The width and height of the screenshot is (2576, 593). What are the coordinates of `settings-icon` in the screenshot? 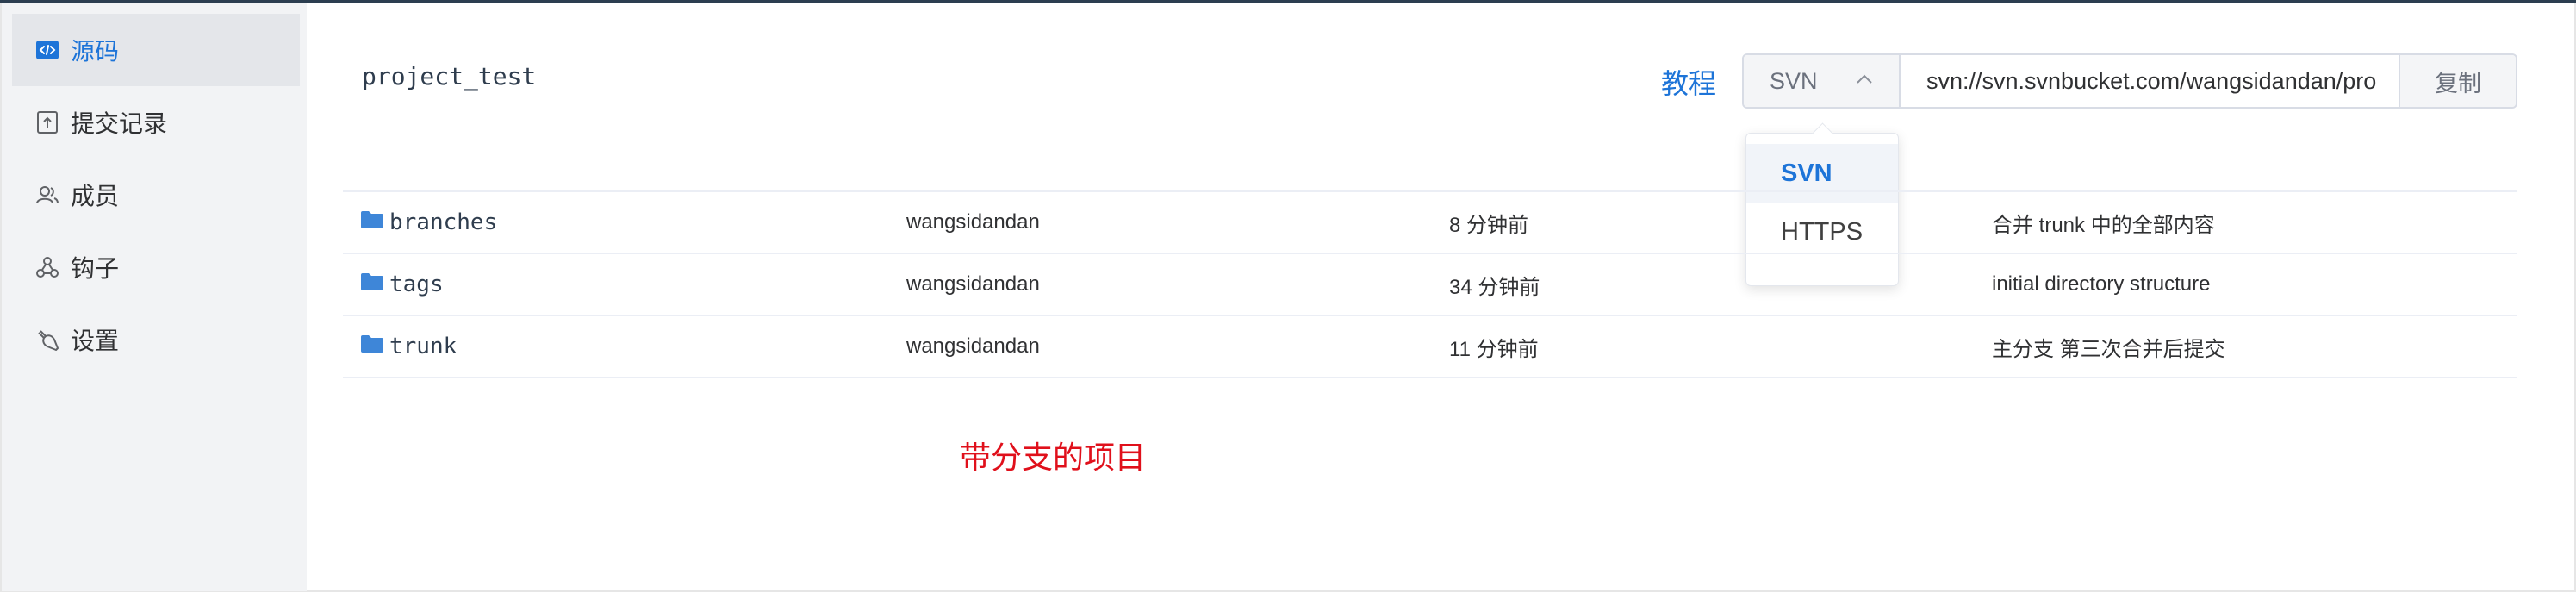 It's located at (47, 340).